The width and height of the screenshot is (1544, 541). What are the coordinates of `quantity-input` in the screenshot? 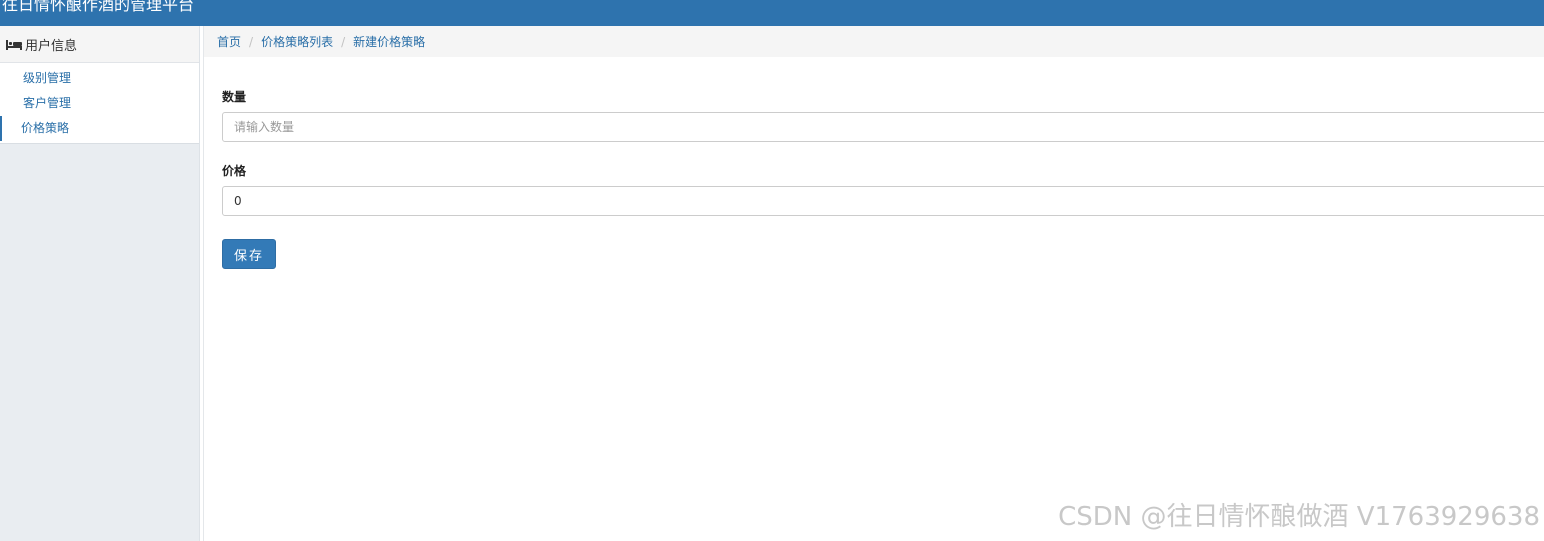 It's located at (883, 127).